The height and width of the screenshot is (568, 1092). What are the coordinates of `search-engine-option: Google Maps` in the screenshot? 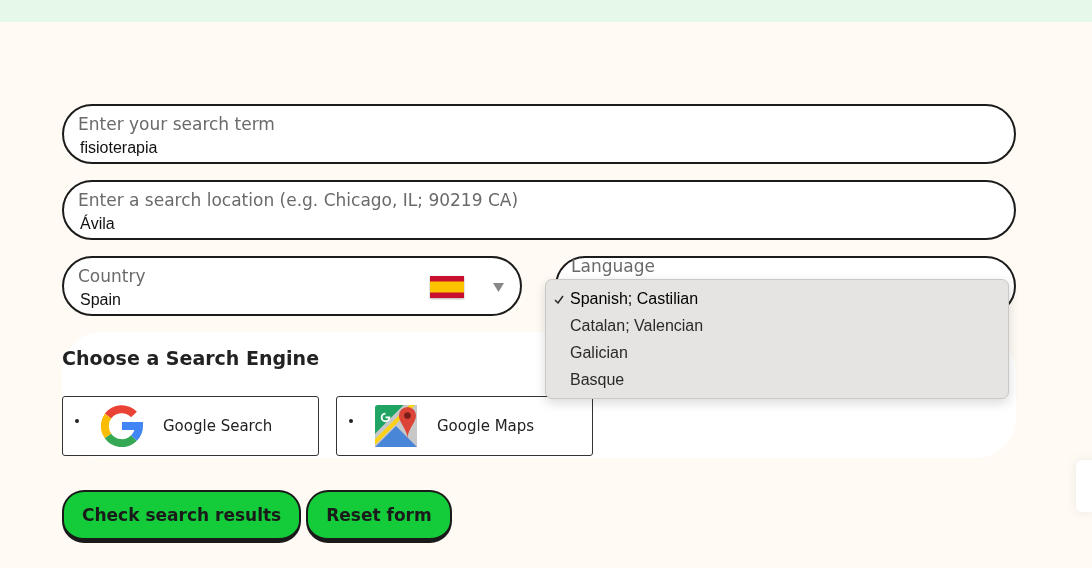 It's located at (464, 426).